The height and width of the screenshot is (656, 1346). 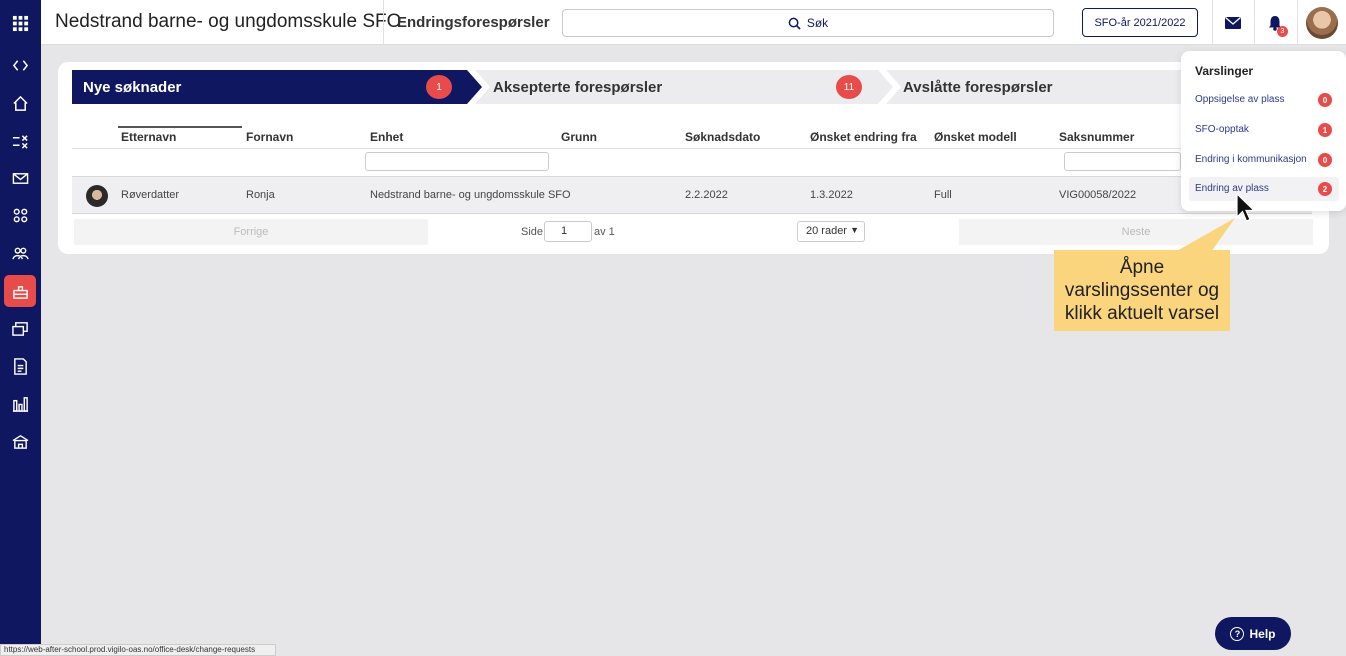 I want to click on notification-item: SFO-opptak 1, so click(x=1264, y=130).